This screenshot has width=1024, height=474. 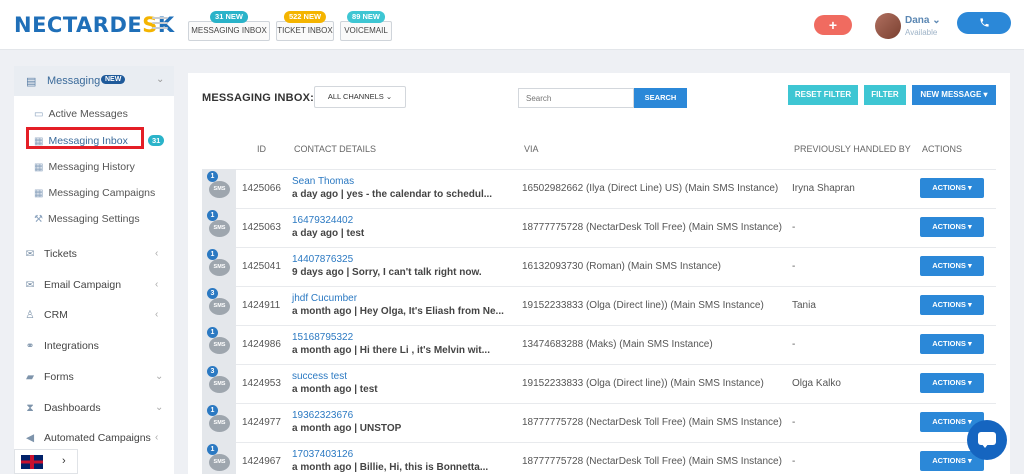 What do you see at coordinates (229, 26) in the screenshot?
I see `messaging-inbox-button: 31 NEW MESSAGING INBOX` at bounding box center [229, 26].